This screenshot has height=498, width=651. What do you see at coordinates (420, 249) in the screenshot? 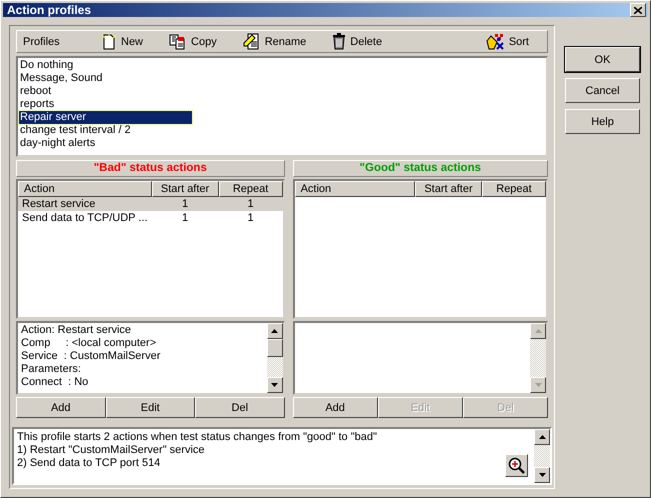
I see `actions-table: Action Start after Repeat` at bounding box center [420, 249].